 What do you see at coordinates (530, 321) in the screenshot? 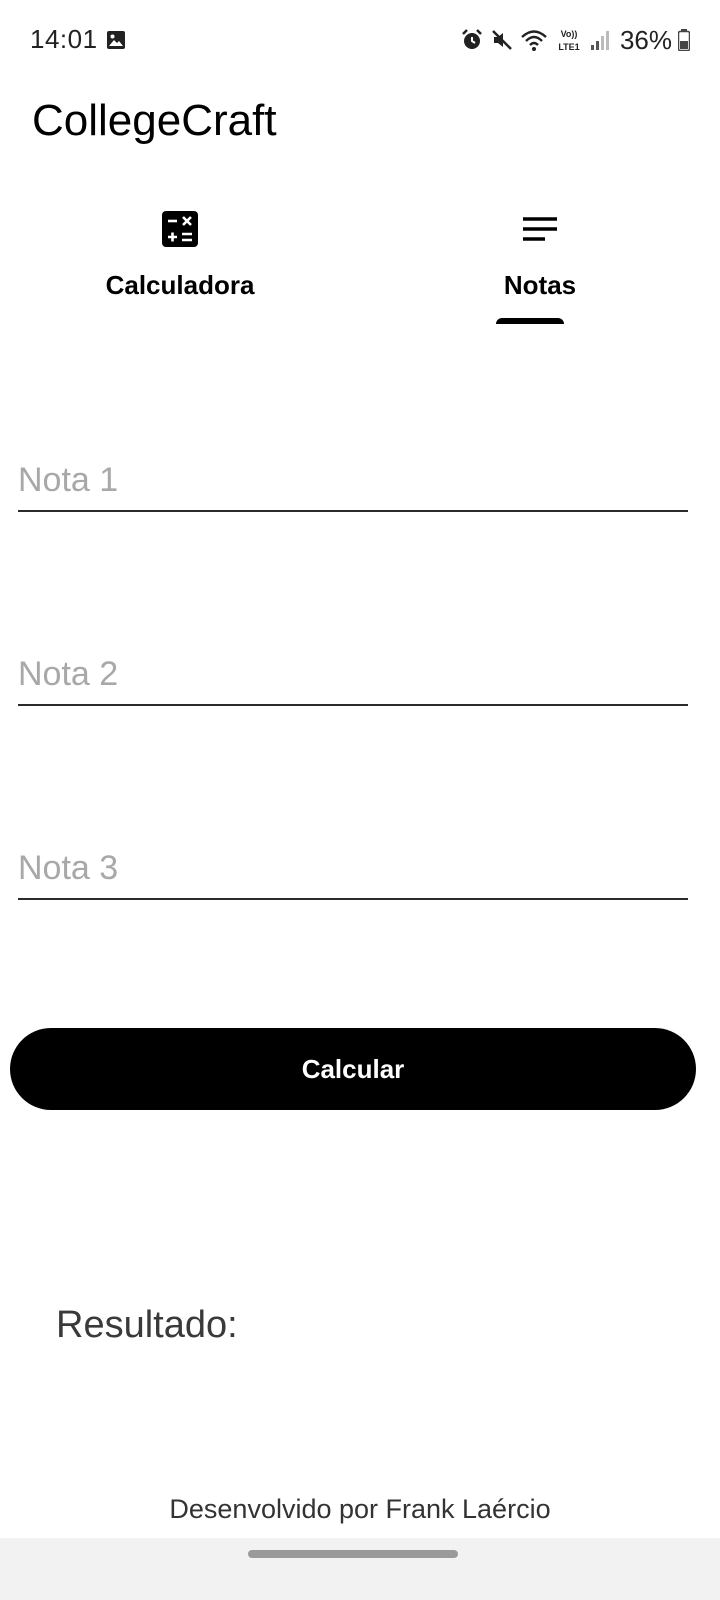
I see `tab-selected-indicator` at bounding box center [530, 321].